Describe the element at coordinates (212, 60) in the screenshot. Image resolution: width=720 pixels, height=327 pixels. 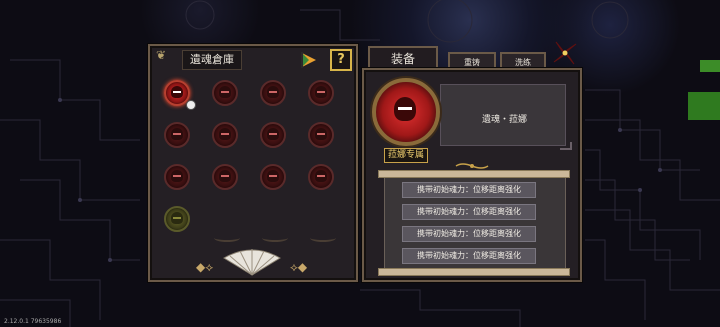
I see `inventory-title: 遺魂倉庫` at that location.